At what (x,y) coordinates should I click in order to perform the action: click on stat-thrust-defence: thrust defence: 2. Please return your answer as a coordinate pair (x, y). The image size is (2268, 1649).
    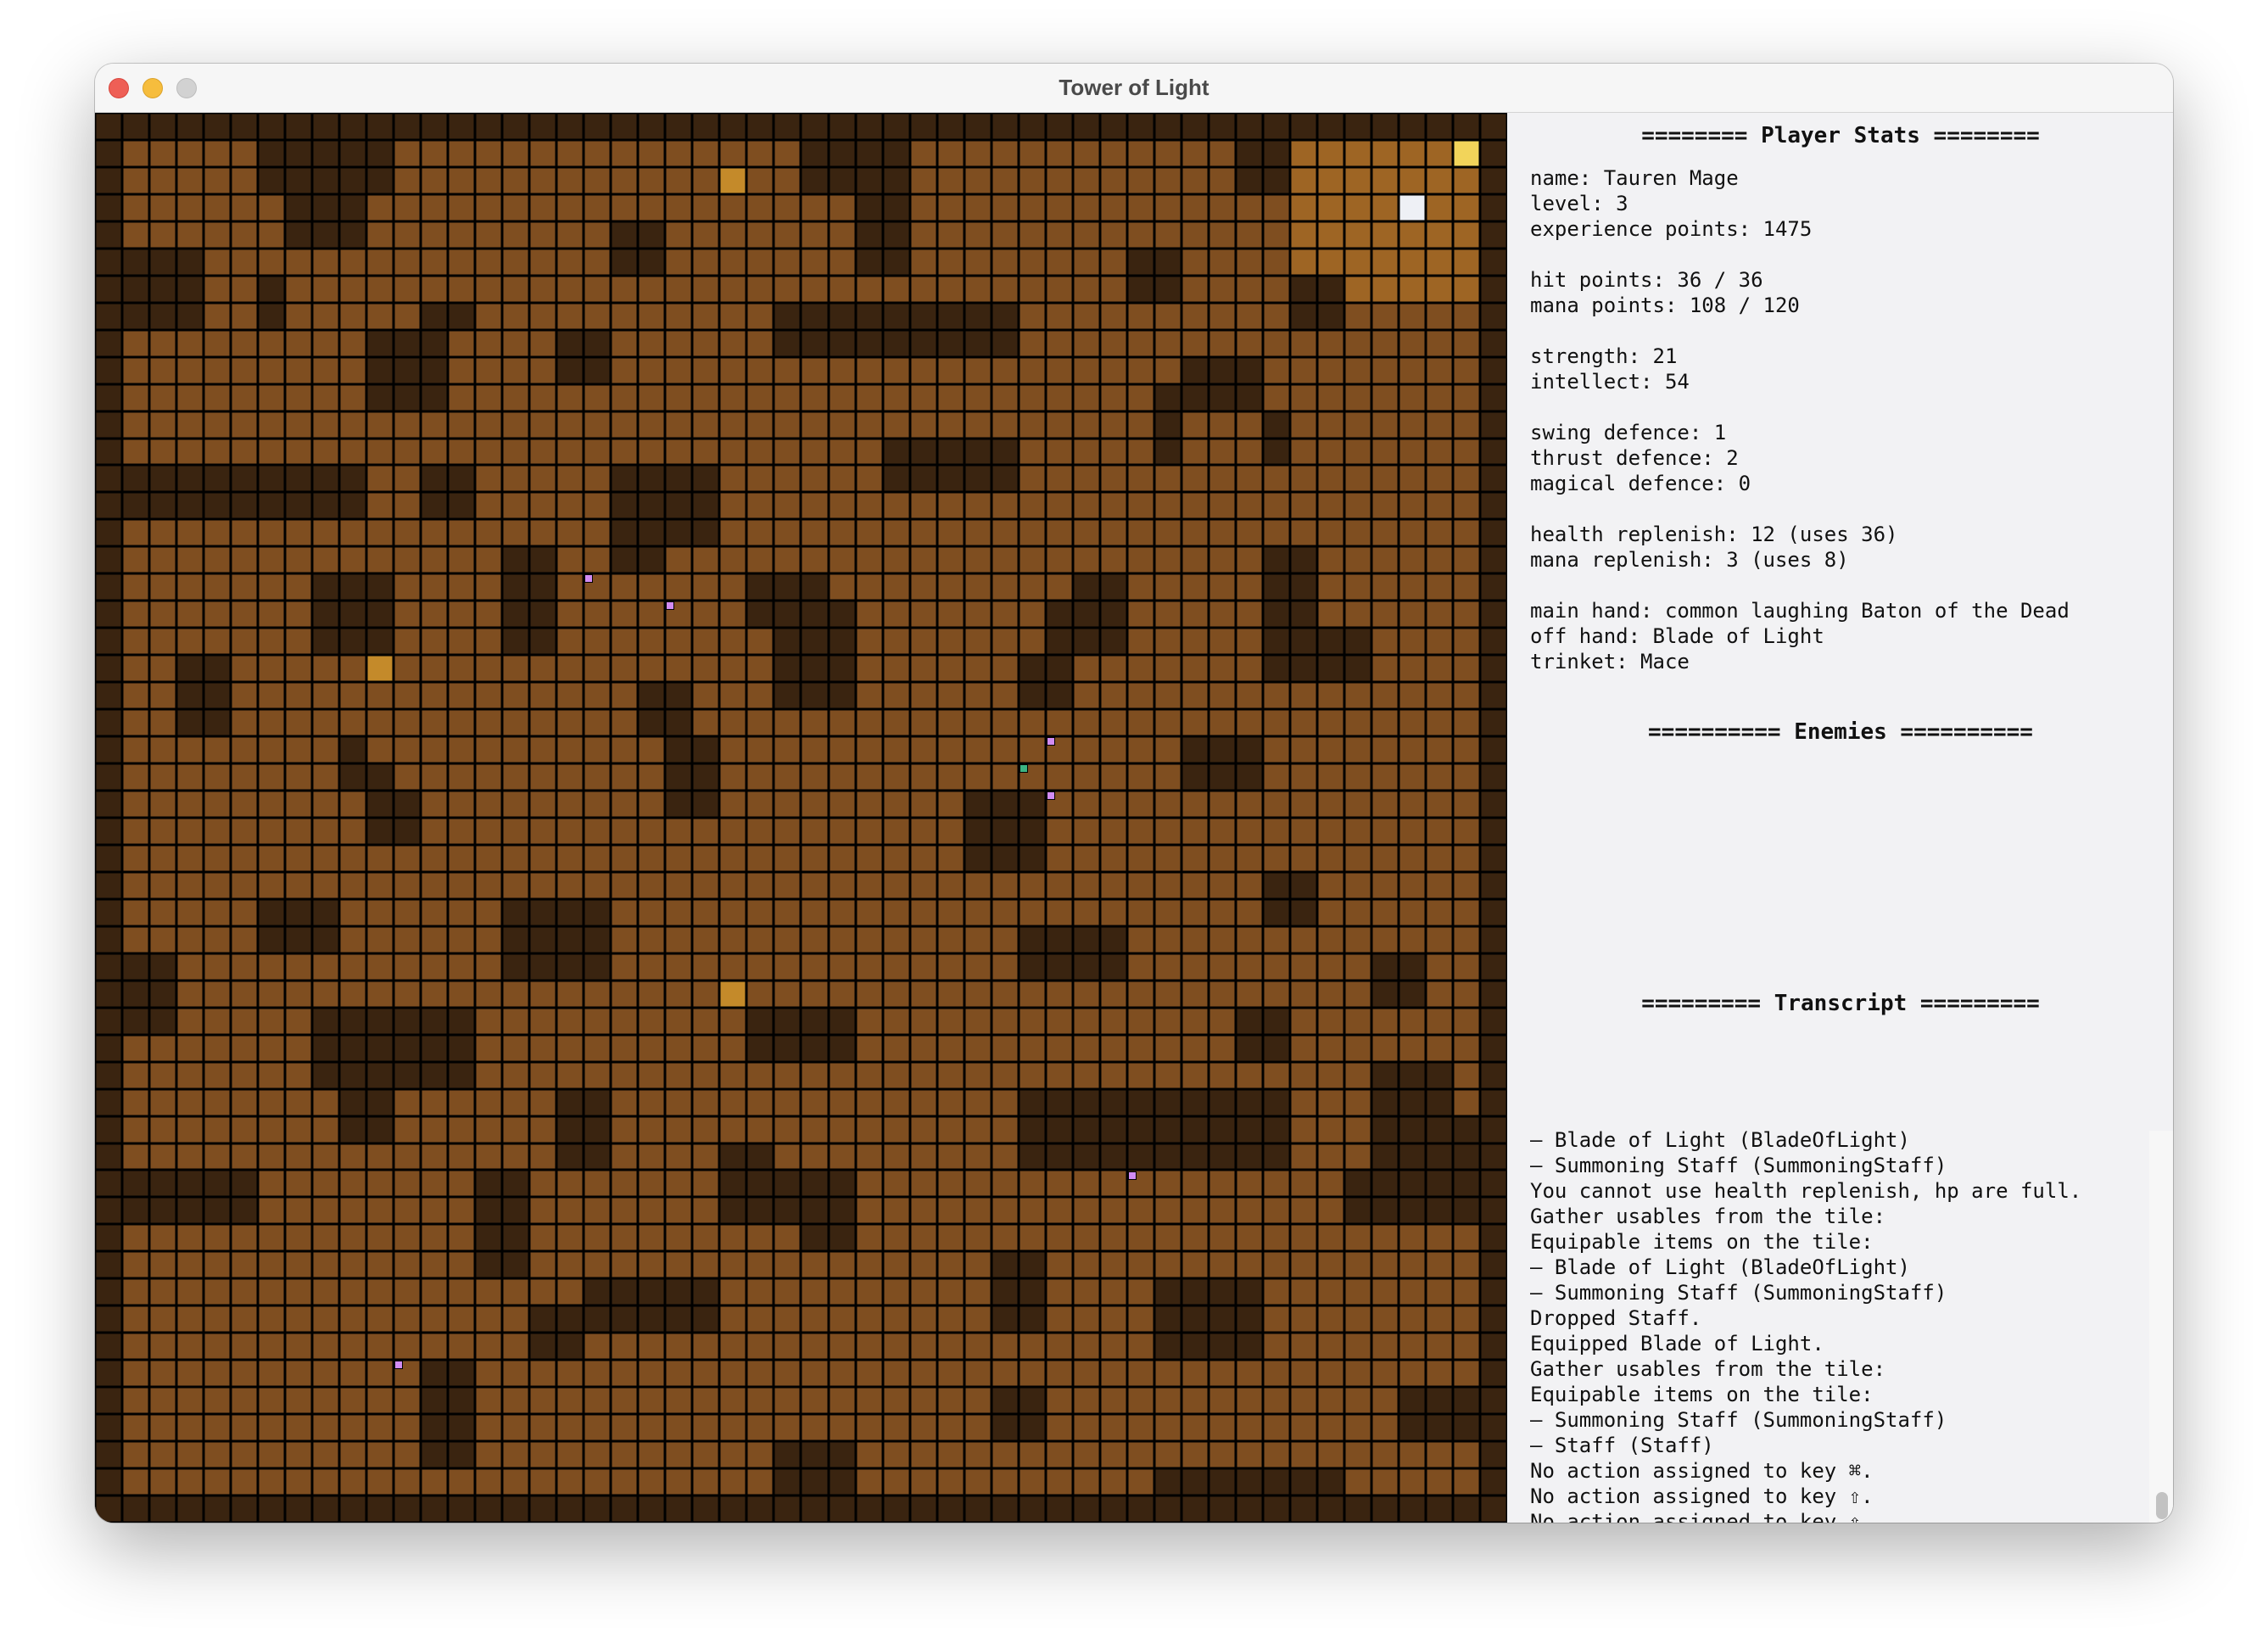
    Looking at the image, I should click on (1634, 458).